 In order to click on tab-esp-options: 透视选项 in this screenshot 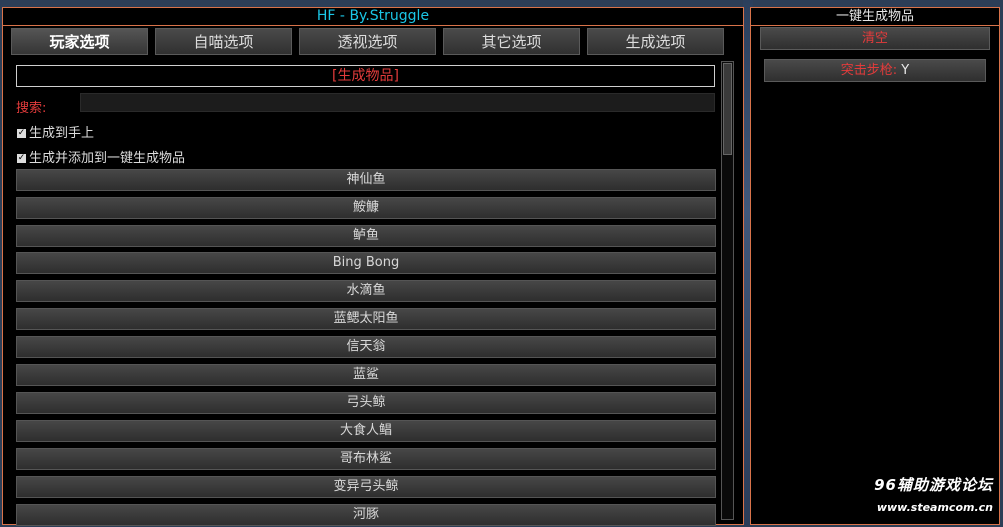, I will do `click(367, 41)`.